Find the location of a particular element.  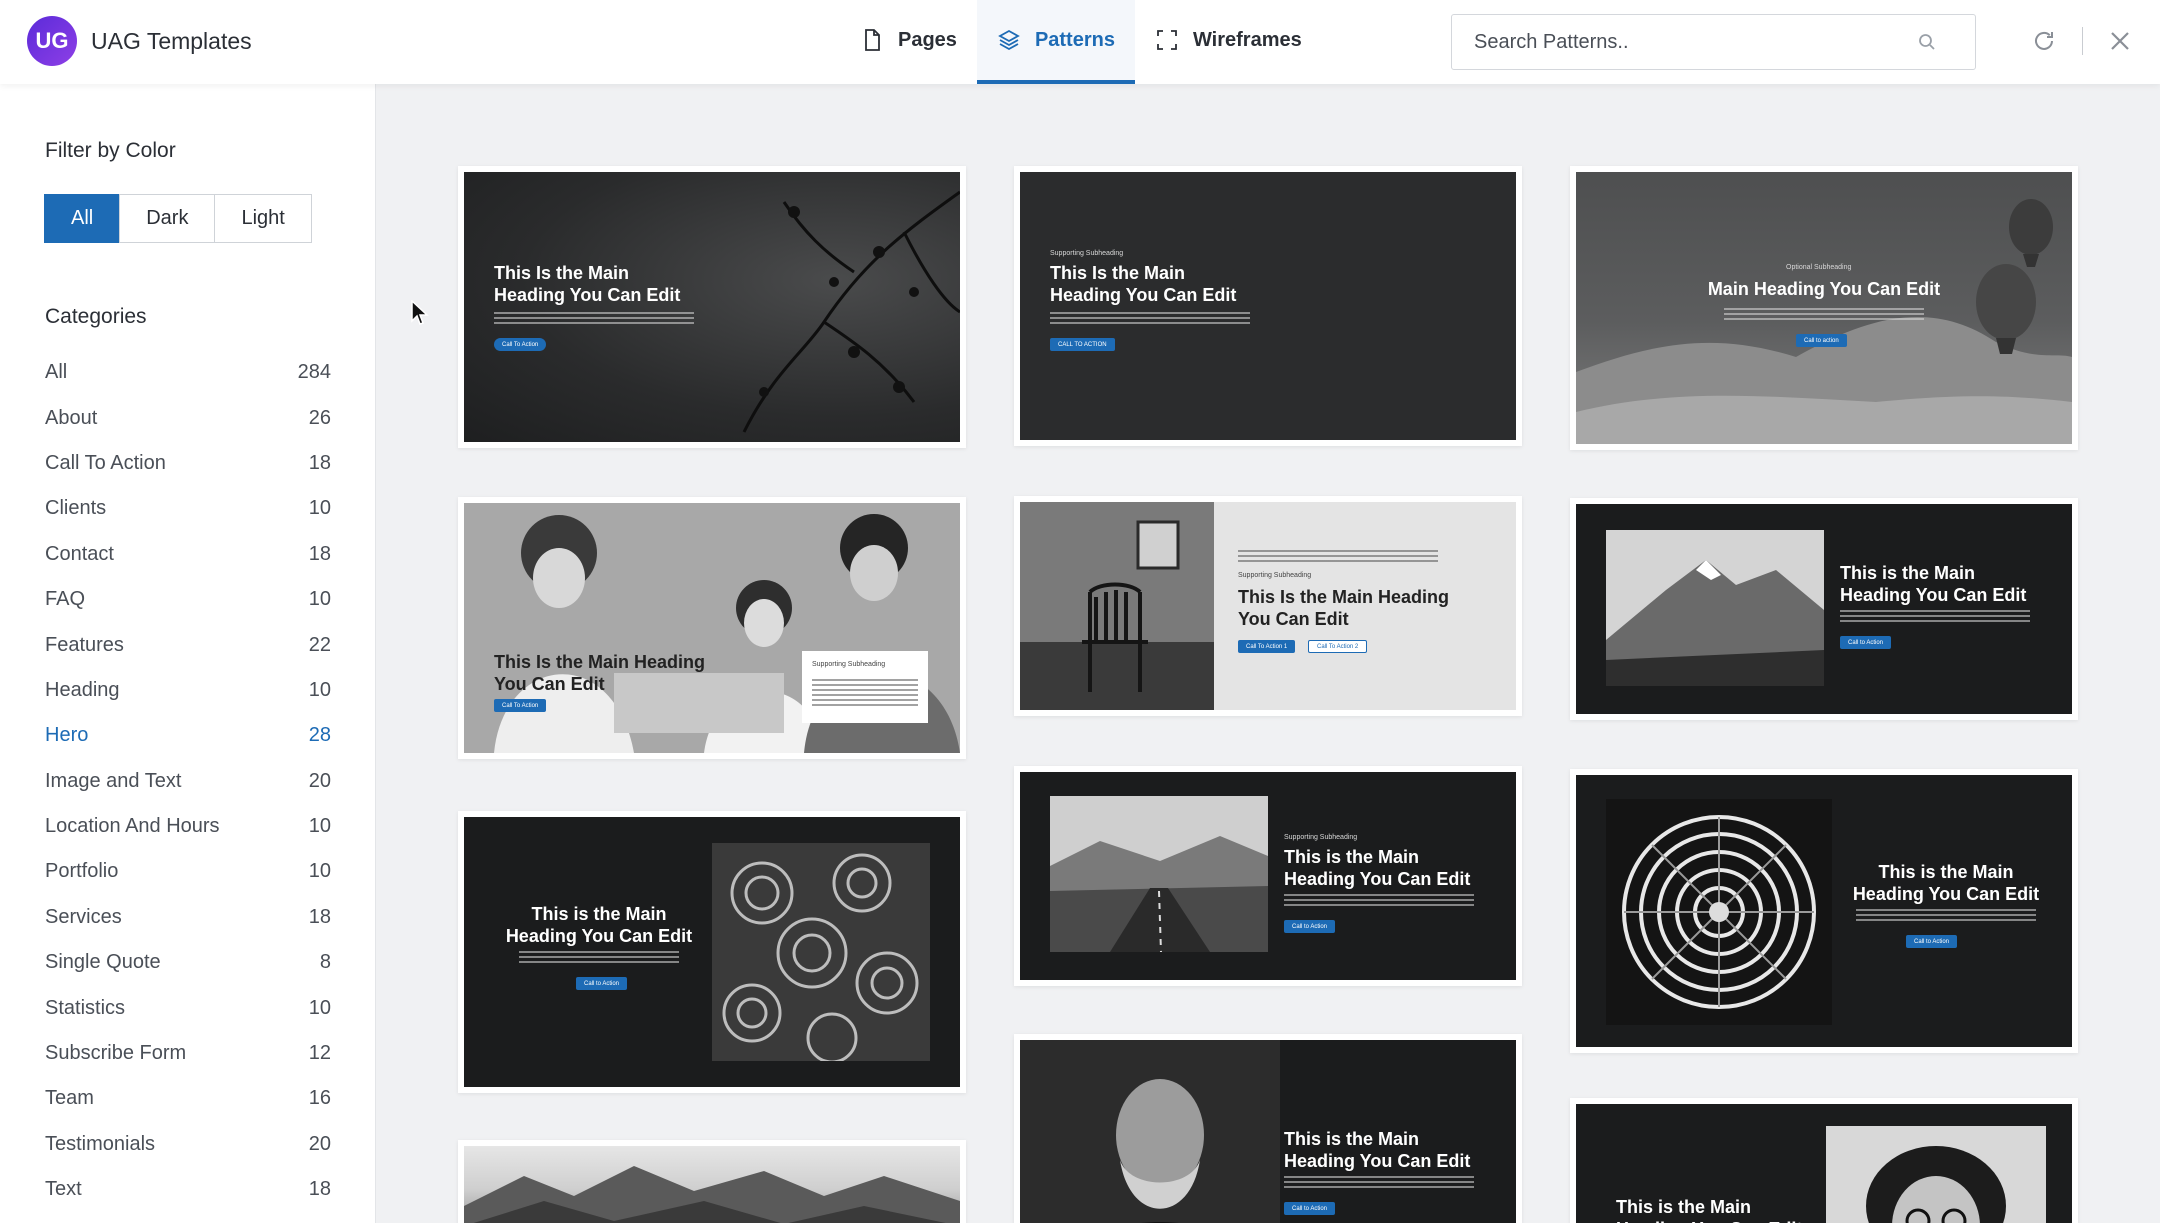

pattern-thumbnail: This is the Main Heading You Can Edit is located at coordinates (1824, 1163).